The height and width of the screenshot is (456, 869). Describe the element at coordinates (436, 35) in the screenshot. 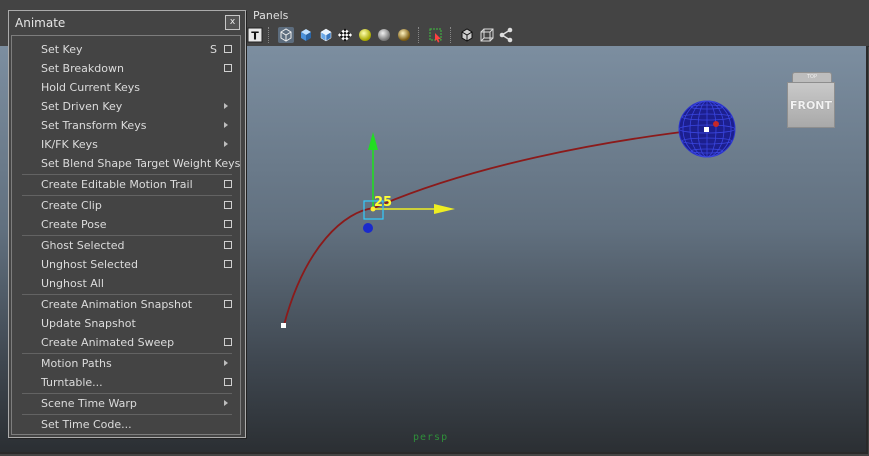

I see `isolate-select-icon` at that location.